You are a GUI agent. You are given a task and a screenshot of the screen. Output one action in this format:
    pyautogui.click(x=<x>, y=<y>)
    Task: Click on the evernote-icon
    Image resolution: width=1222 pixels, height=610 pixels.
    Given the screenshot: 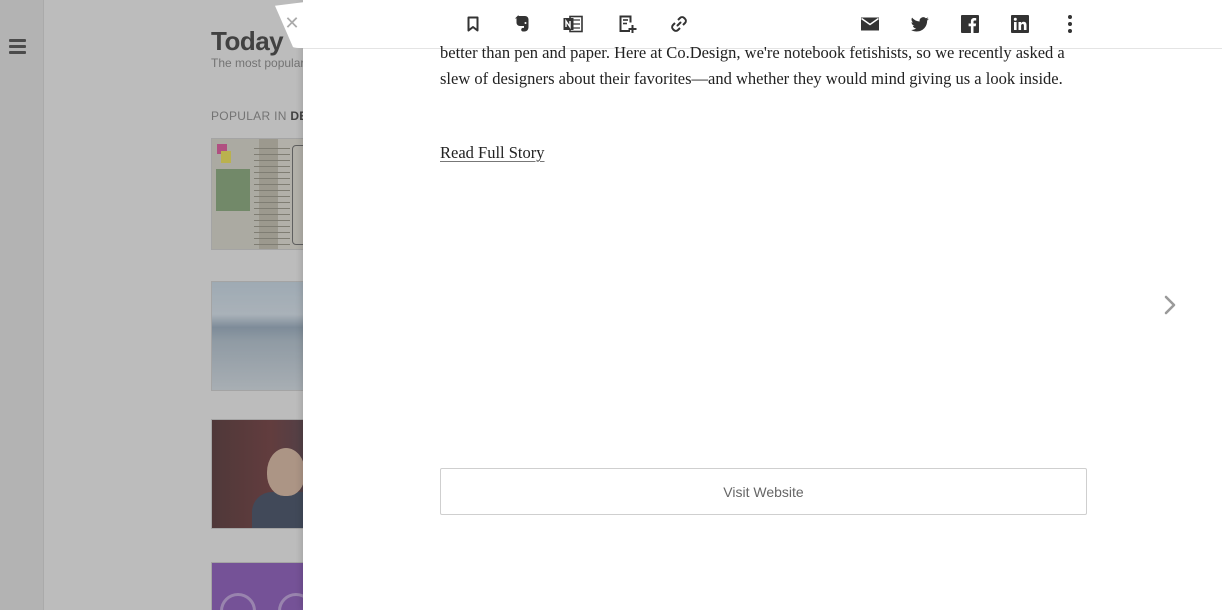 What is the action you would take?
    pyautogui.click(x=523, y=24)
    